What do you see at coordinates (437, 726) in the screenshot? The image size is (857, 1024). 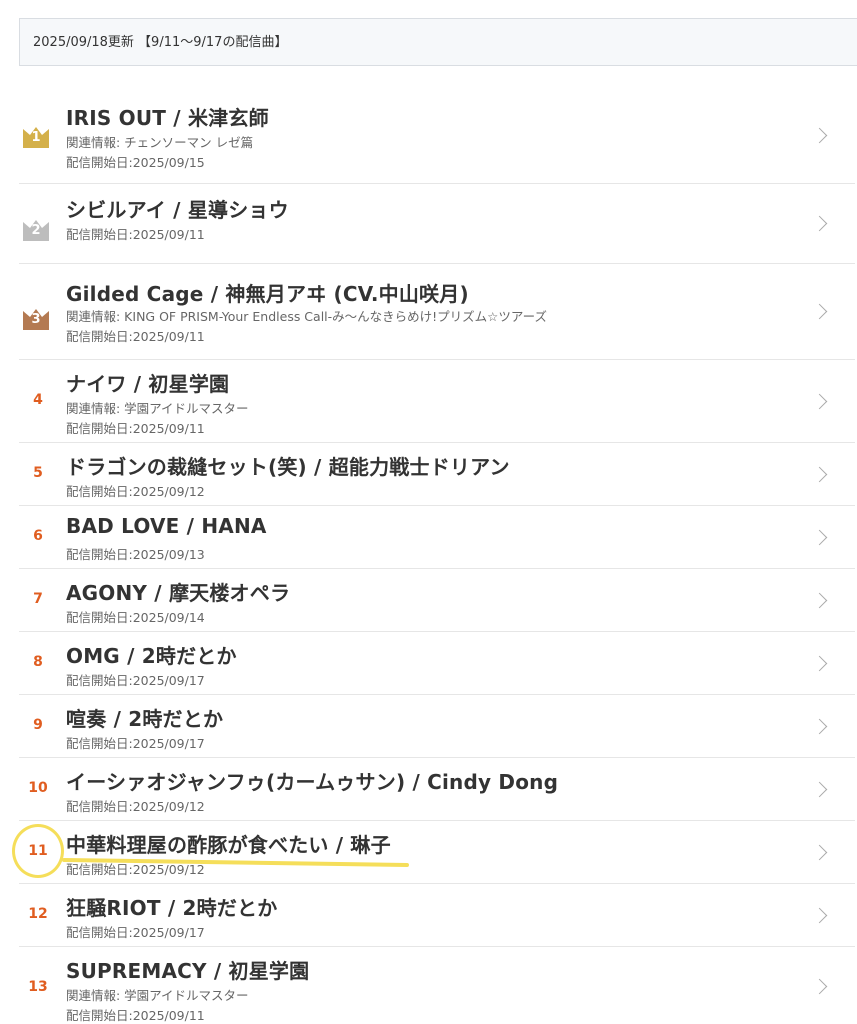 I see `ranking-row: 9 喧奏 / 2時だとか配信開始日:2025/09/17` at bounding box center [437, 726].